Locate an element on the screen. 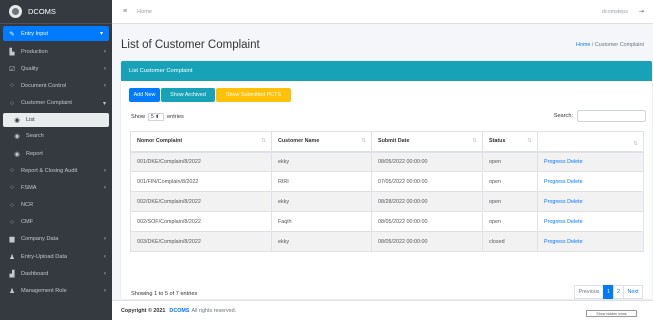 Image resolution: width=653 pixels, height=320 pixels. cell-submit-date: 08/28/2022 00:00:00 is located at coordinates (427, 201).